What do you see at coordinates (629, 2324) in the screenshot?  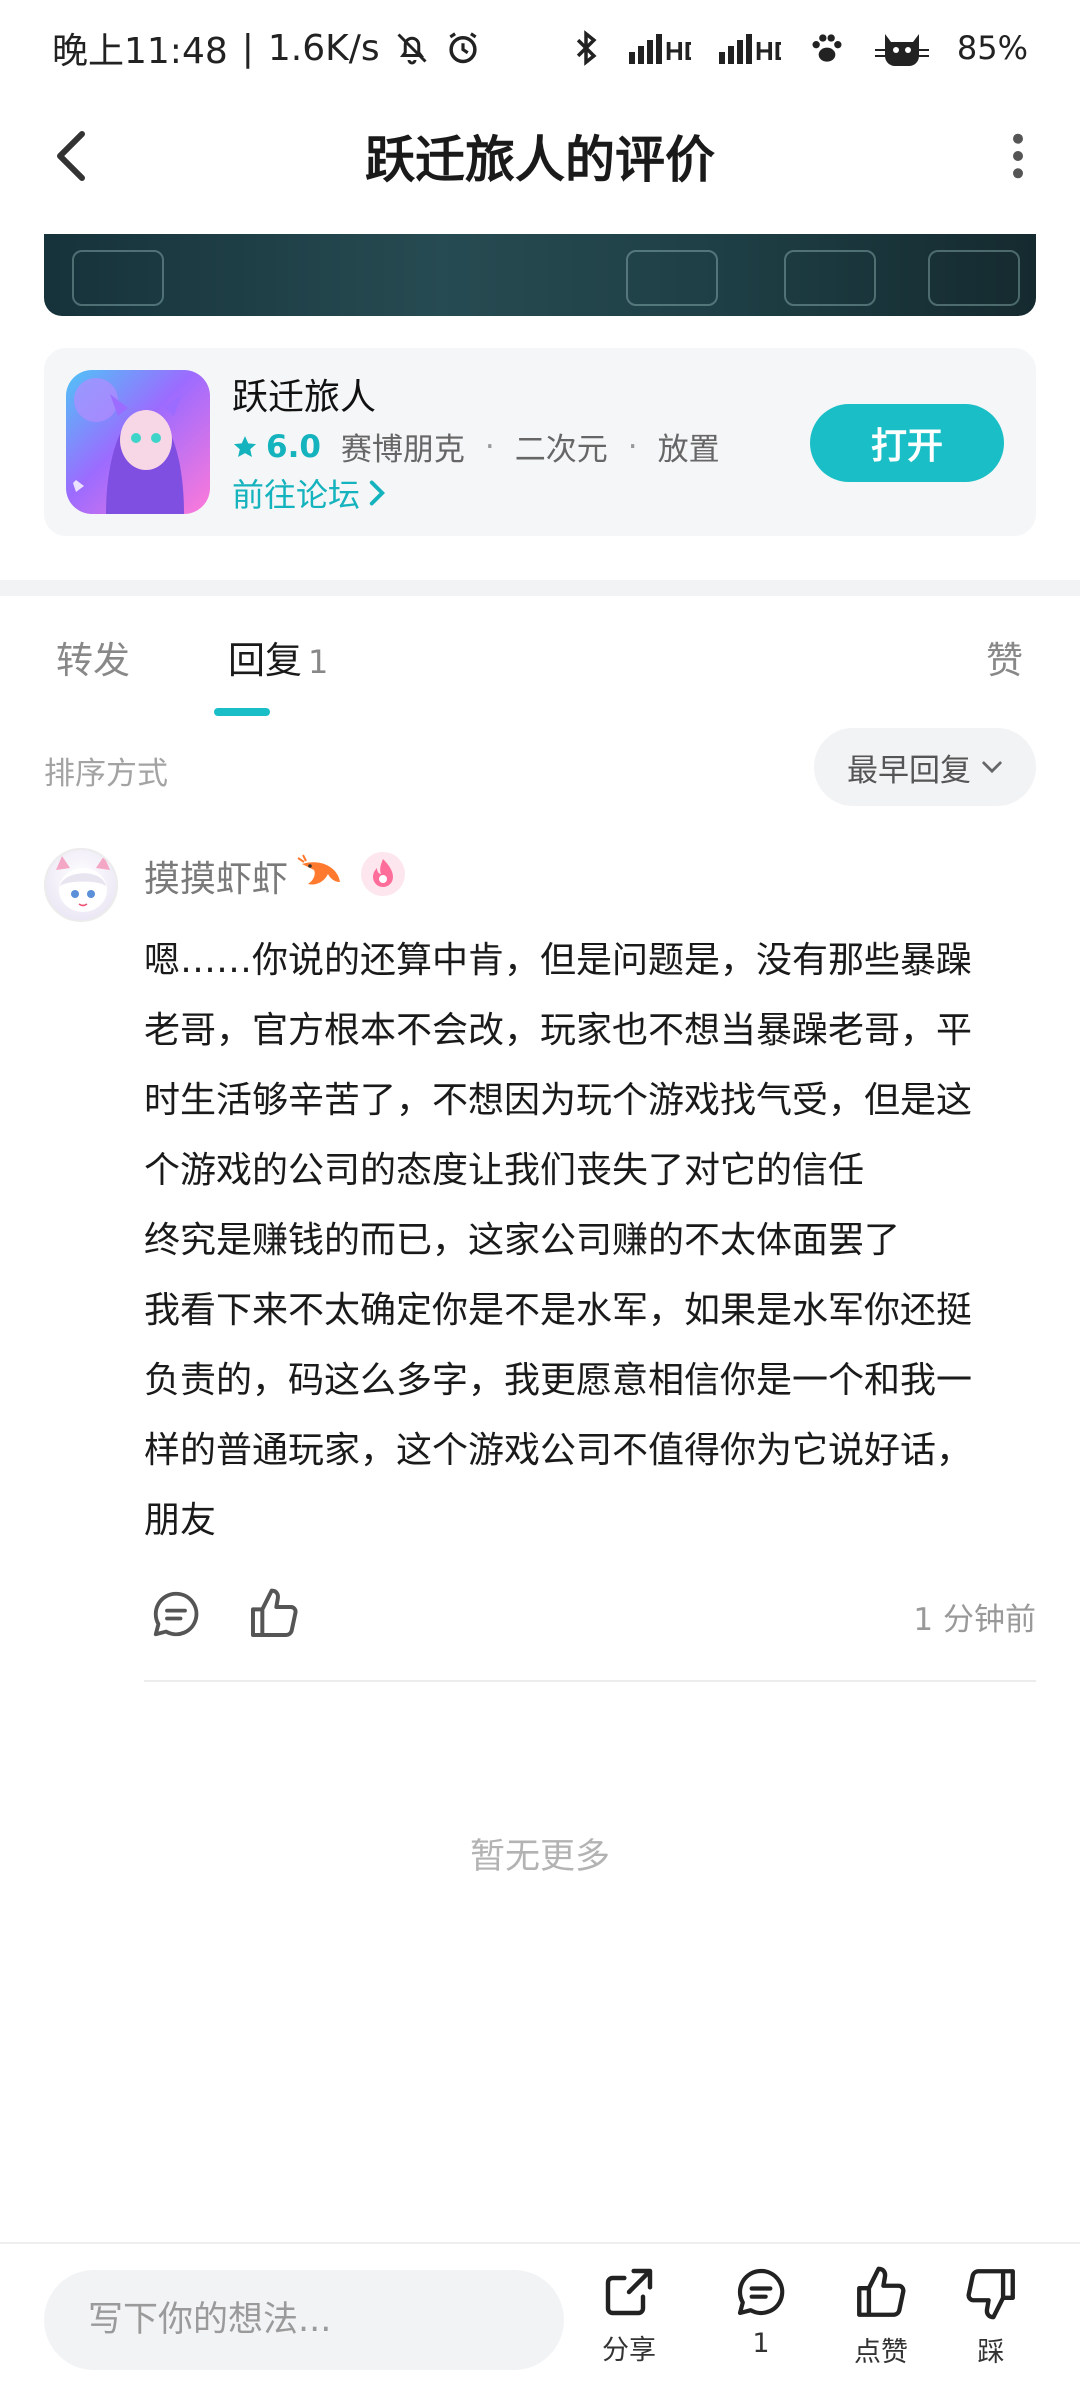 I see `share-button: 分享` at bounding box center [629, 2324].